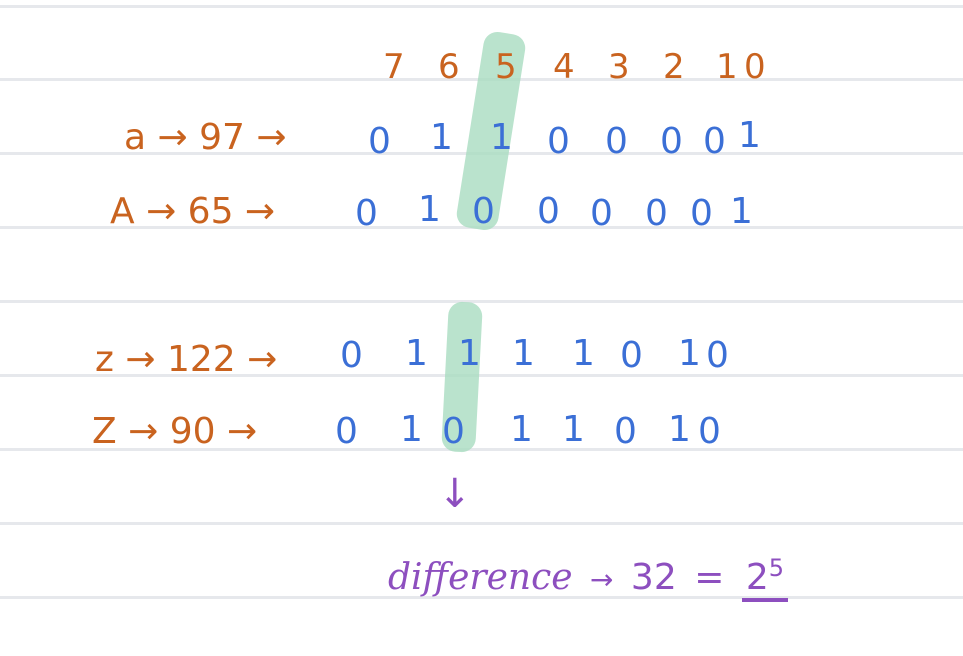 Image resolution: width=963 pixels, height=656 pixels. What do you see at coordinates (653, 577) in the screenshot?
I see `difference-value: 32` at bounding box center [653, 577].